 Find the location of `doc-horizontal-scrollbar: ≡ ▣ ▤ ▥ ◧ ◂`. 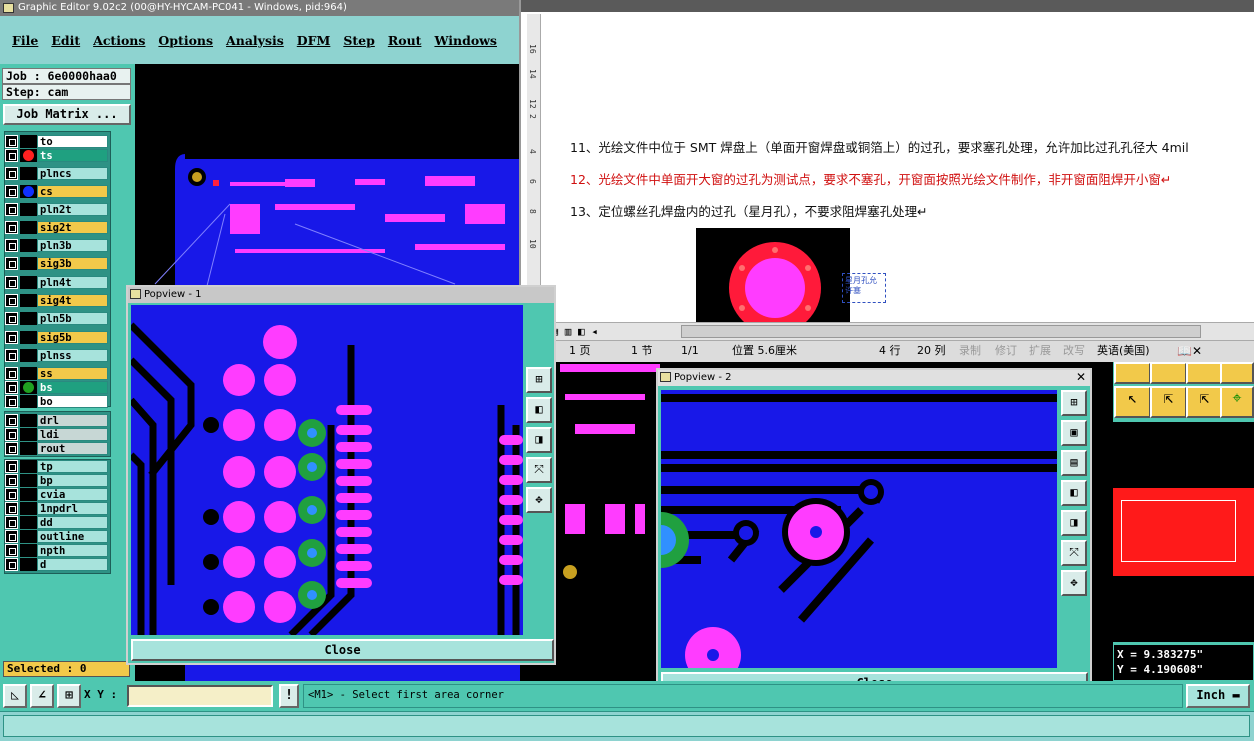

doc-horizontal-scrollbar: ≡ ▣ ▤ ▥ ◧ ◂ is located at coordinates (887, 331).